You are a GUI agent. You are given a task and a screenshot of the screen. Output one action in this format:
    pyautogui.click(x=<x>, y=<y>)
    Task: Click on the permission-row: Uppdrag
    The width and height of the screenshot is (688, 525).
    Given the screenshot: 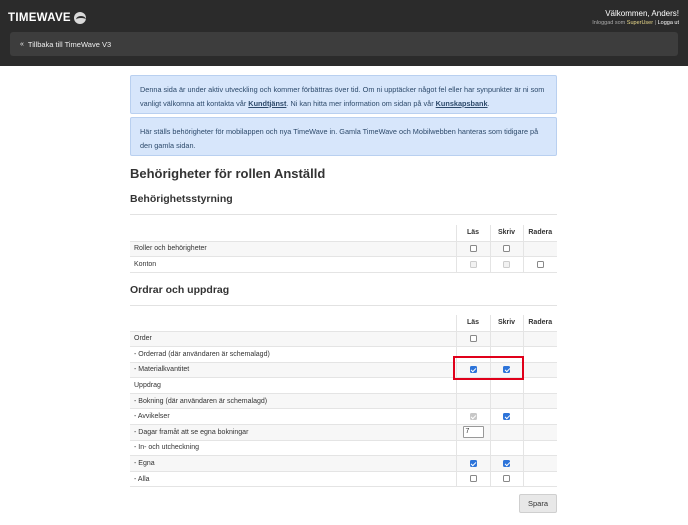 What is the action you would take?
    pyautogui.click(x=343, y=385)
    